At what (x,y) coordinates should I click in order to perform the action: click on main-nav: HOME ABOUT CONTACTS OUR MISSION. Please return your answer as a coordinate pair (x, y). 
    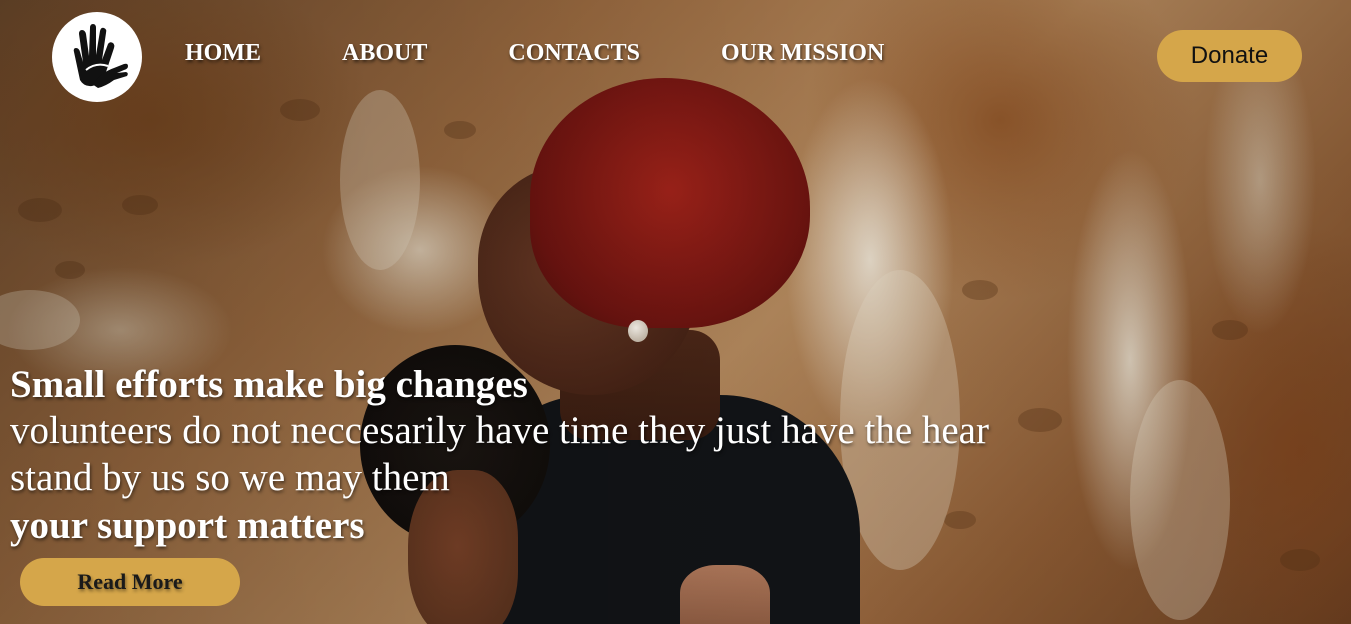
    Looking at the image, I should click on (575, 53).